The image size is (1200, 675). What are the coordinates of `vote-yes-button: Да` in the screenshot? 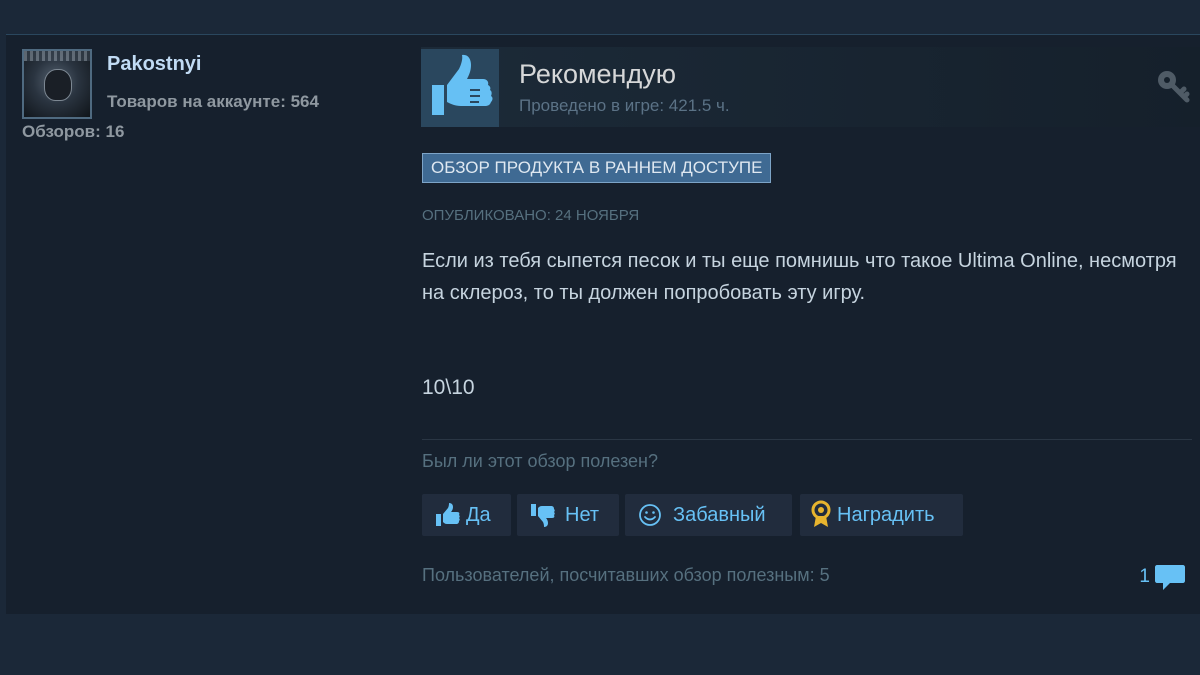 It's located at (466, 515).